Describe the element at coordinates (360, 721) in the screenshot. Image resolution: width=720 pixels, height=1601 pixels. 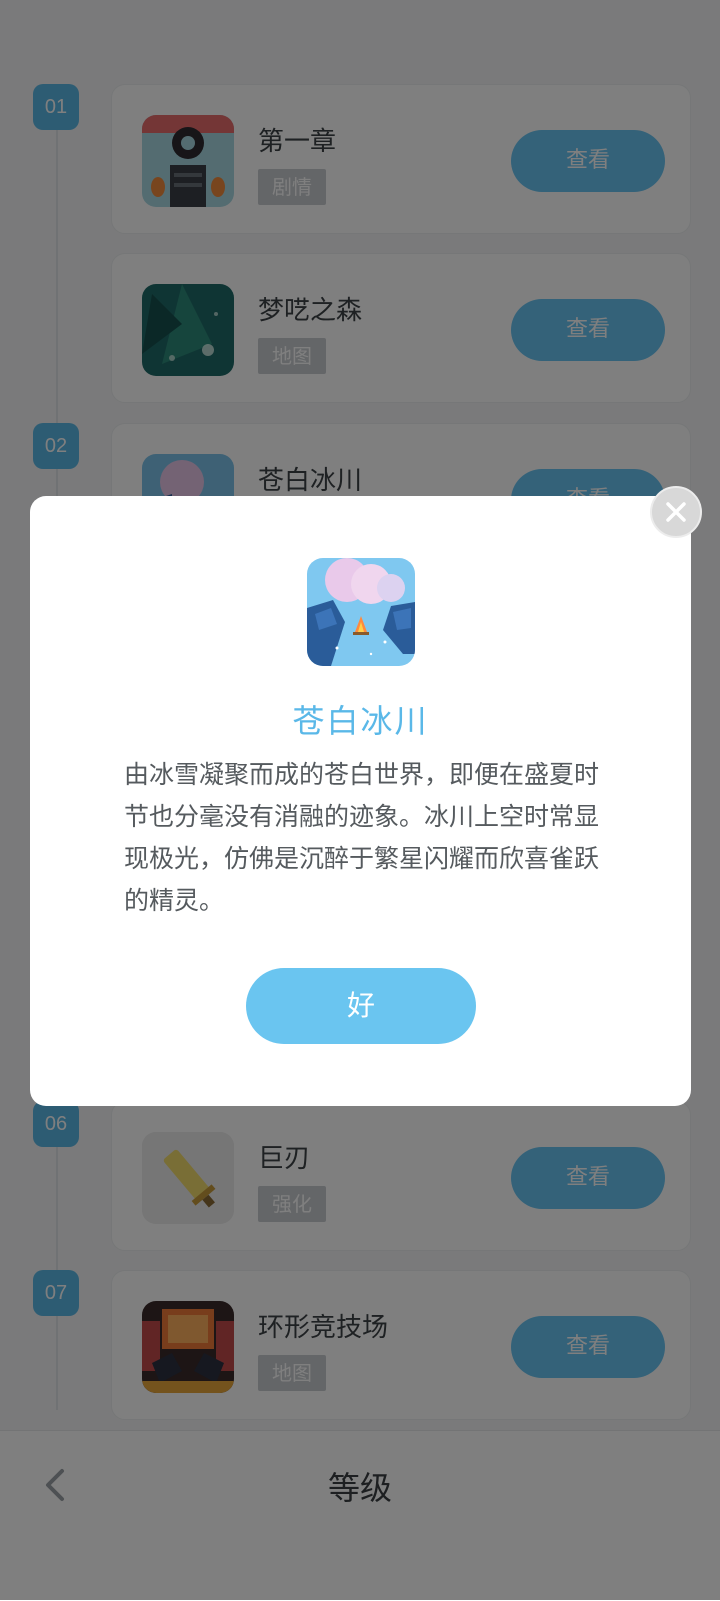
I see `dialog-title: 苍白冰川` at that location.